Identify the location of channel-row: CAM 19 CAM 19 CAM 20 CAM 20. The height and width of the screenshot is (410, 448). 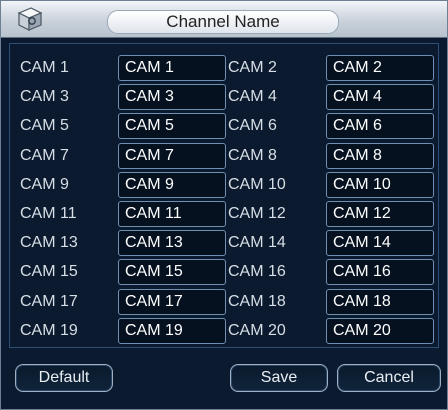
(225, 330).